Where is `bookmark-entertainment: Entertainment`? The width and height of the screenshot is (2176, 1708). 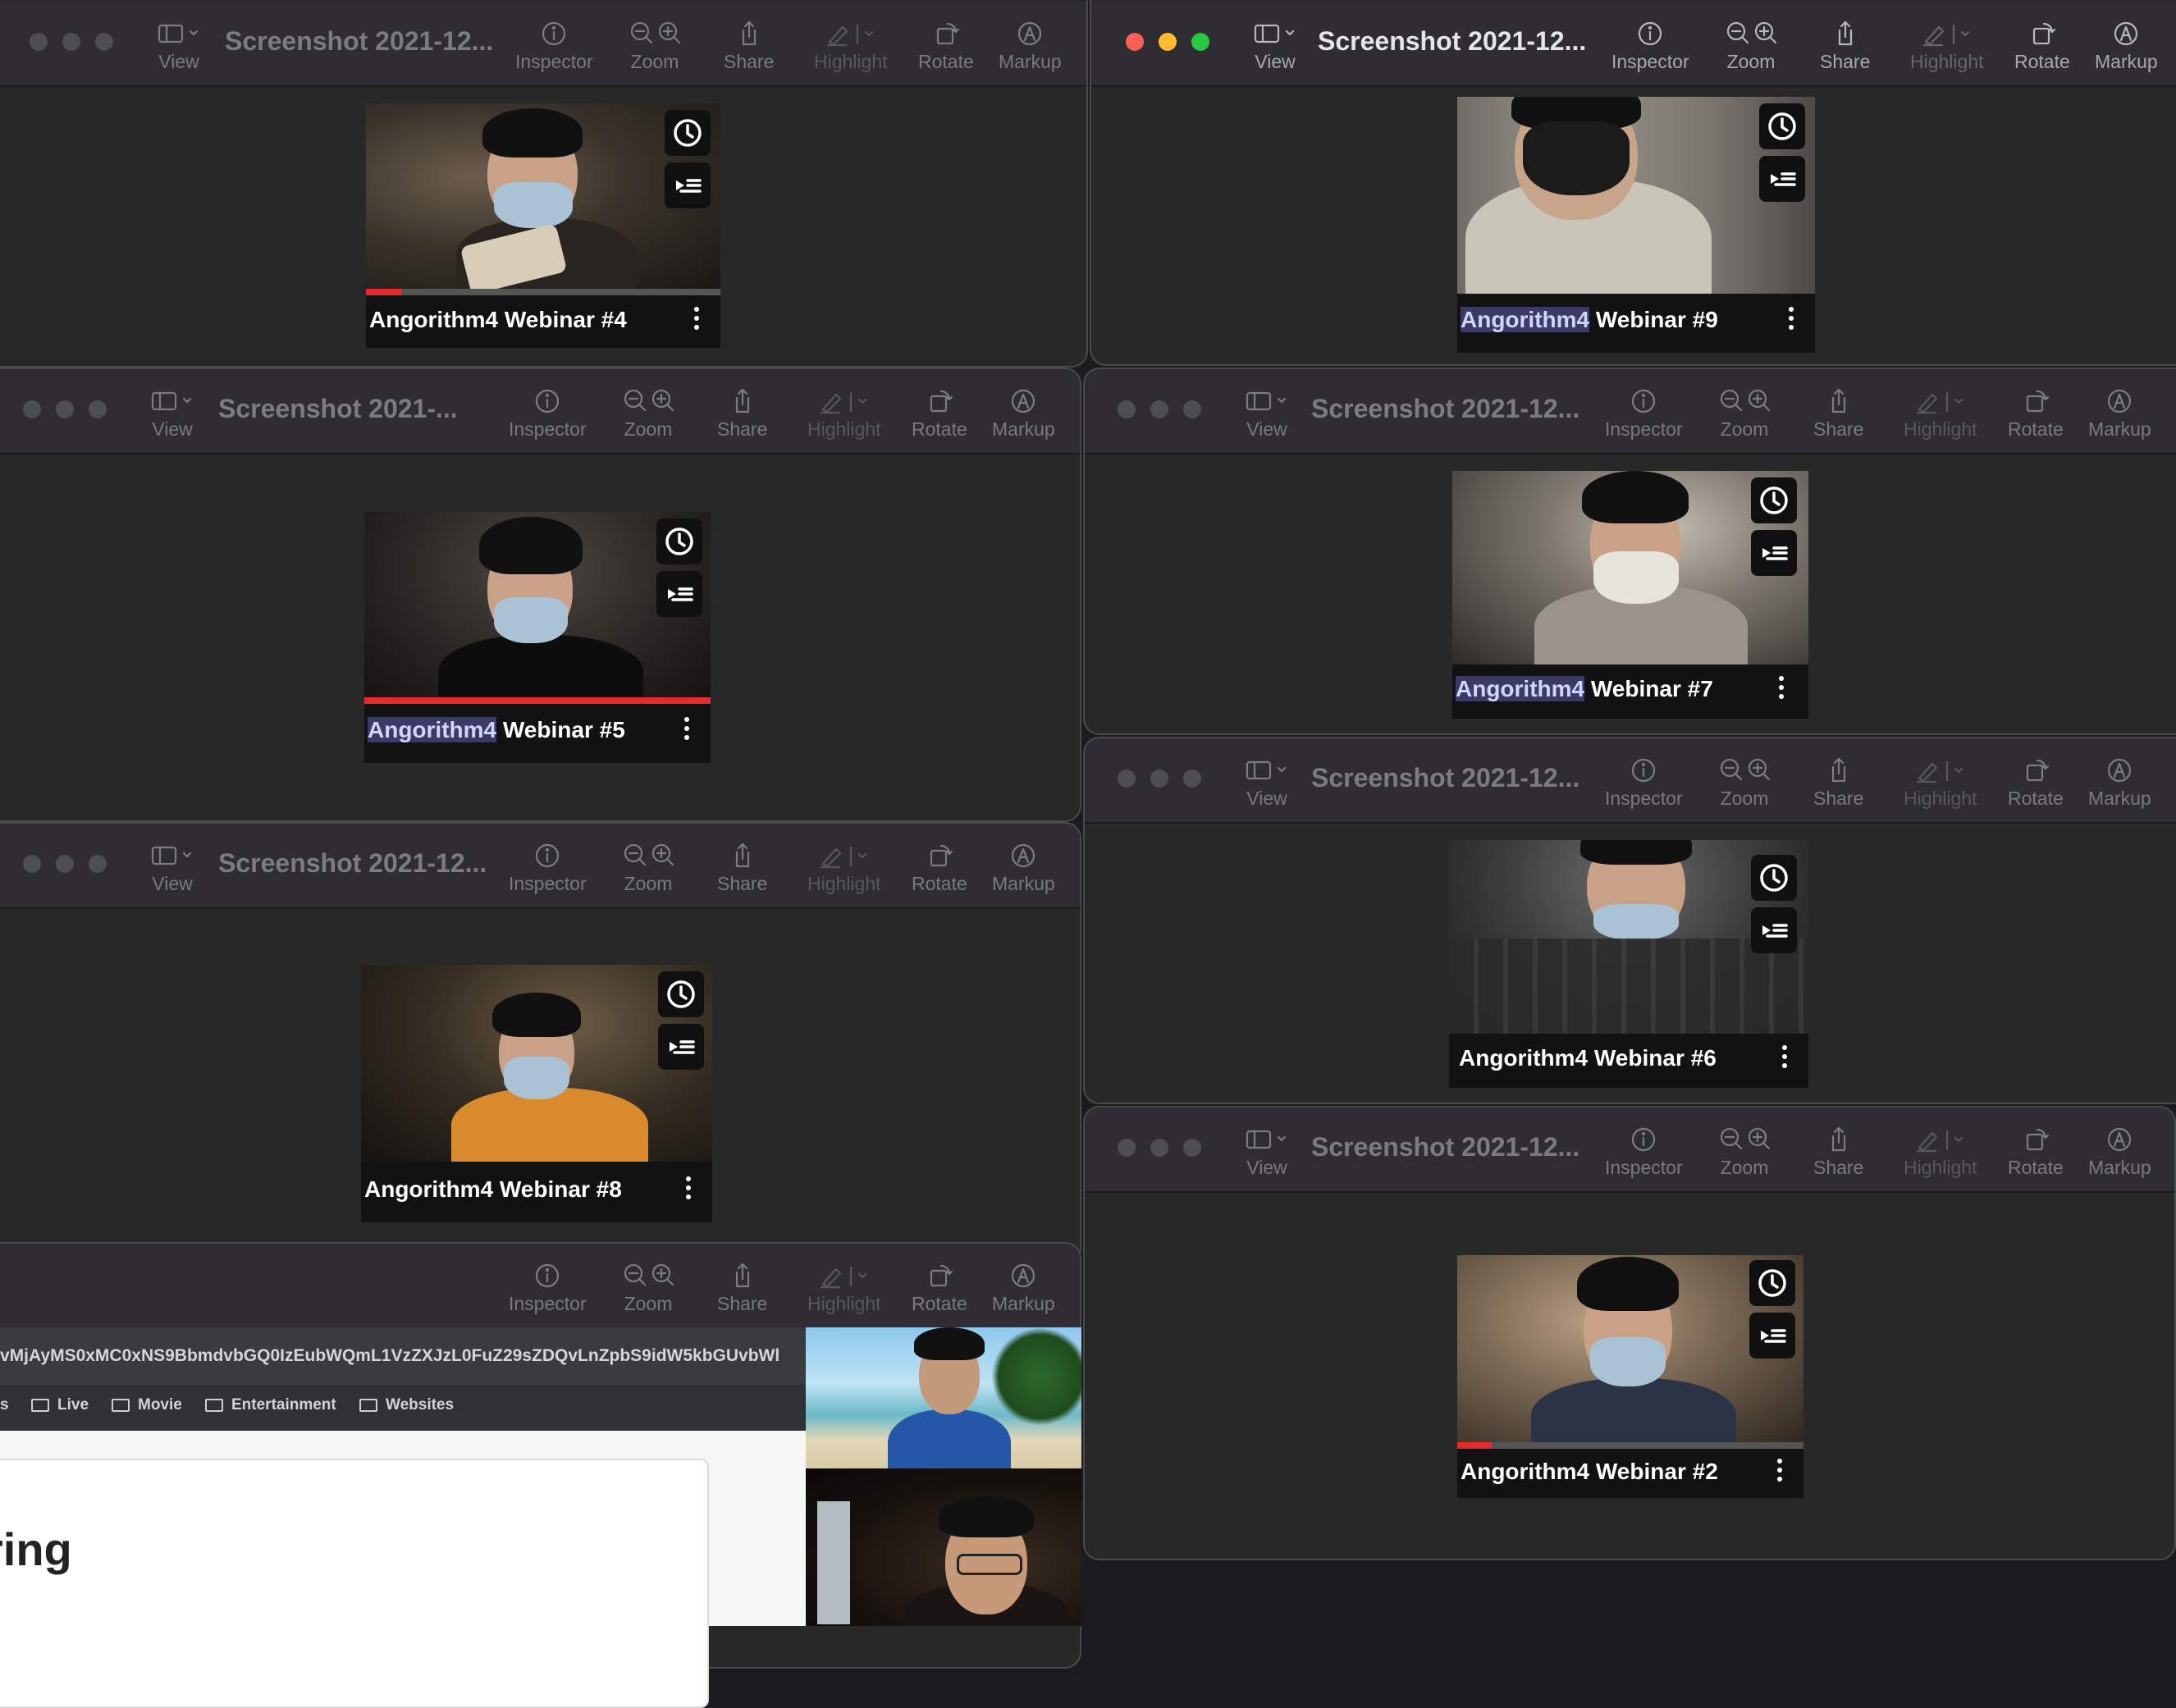 bookmark-entertainment: Entertainment is located at coordinates (270, 1405).